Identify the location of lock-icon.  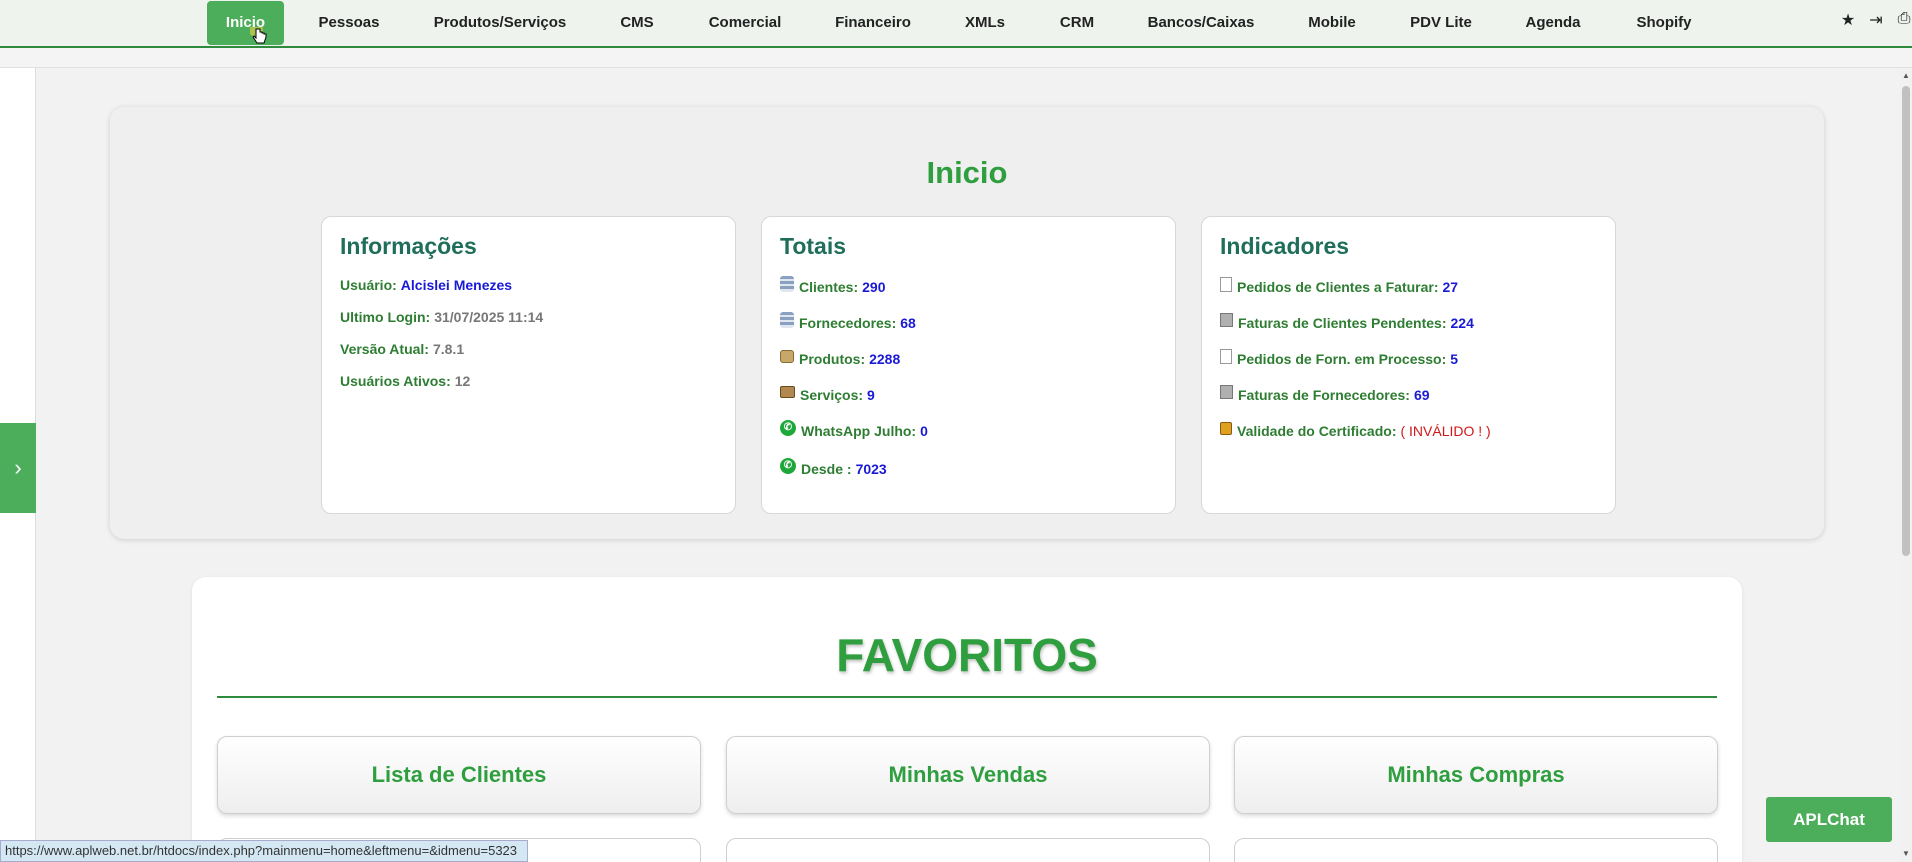
(1226, 428).